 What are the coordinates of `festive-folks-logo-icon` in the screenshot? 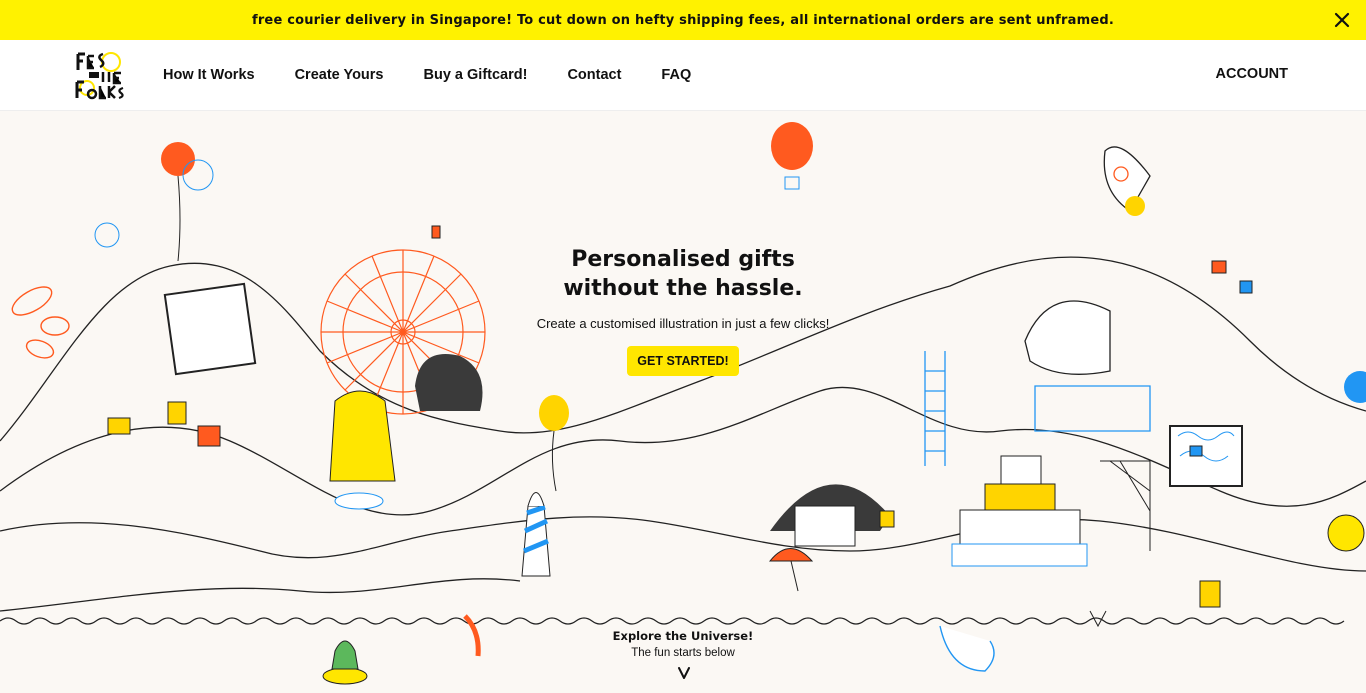 It's located at (100, 75).